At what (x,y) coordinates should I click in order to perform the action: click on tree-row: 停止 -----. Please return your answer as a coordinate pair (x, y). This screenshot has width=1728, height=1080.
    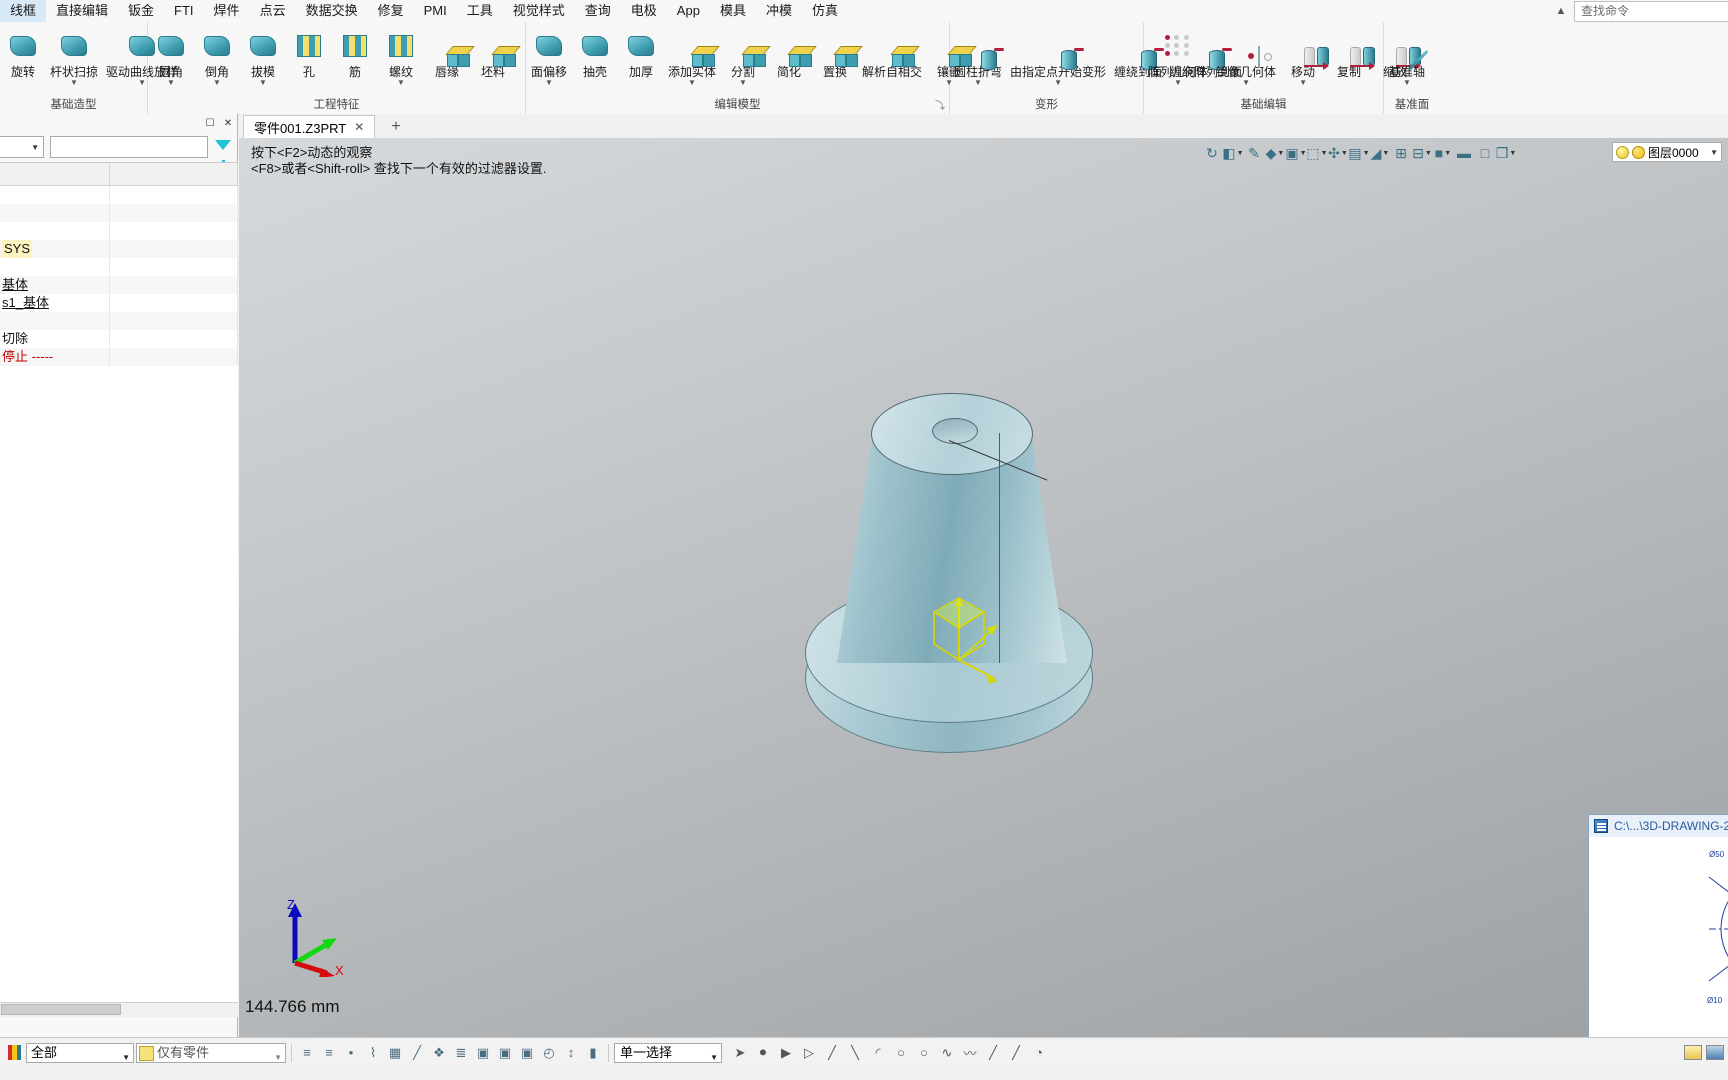
    Looking at the image, I should click on (119, 357).